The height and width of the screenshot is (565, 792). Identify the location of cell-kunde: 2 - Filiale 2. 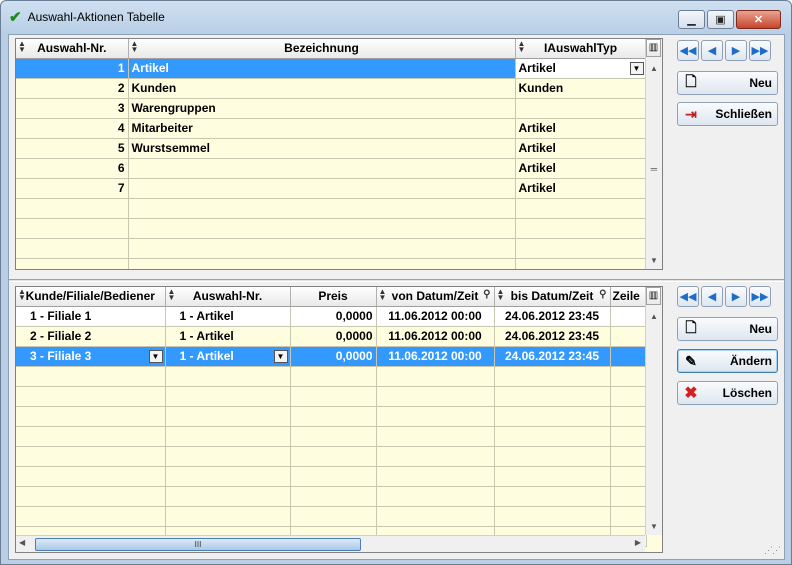
(91, 336).